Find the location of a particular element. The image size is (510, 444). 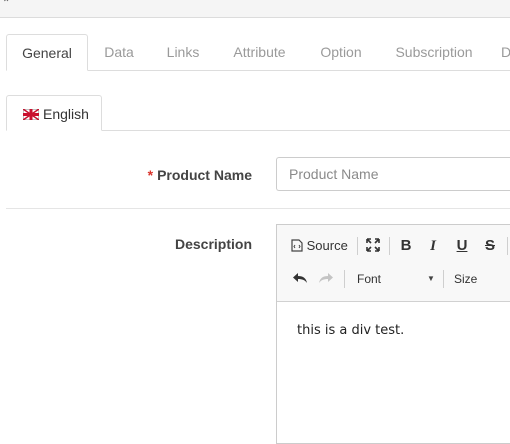

strike-label: S is located at coordinates (489, 245).